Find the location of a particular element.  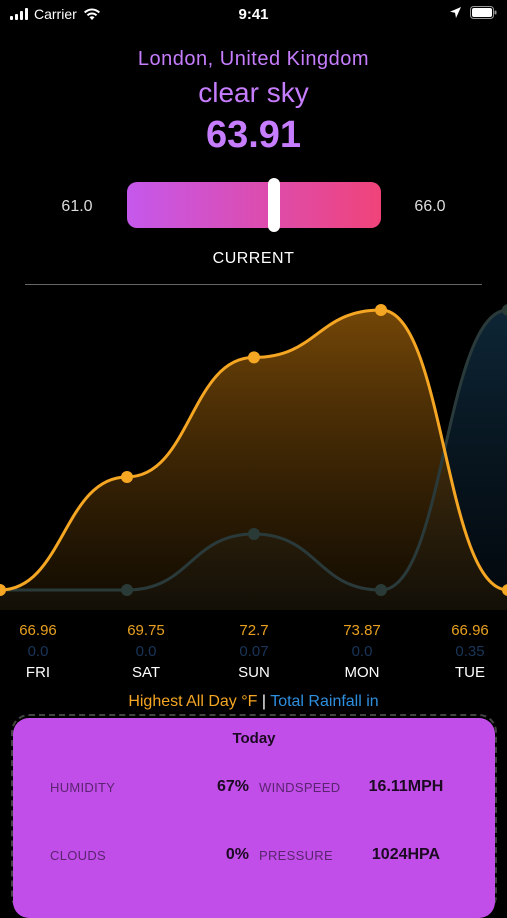

day-label: SUN is located at coordinates (254, 672).